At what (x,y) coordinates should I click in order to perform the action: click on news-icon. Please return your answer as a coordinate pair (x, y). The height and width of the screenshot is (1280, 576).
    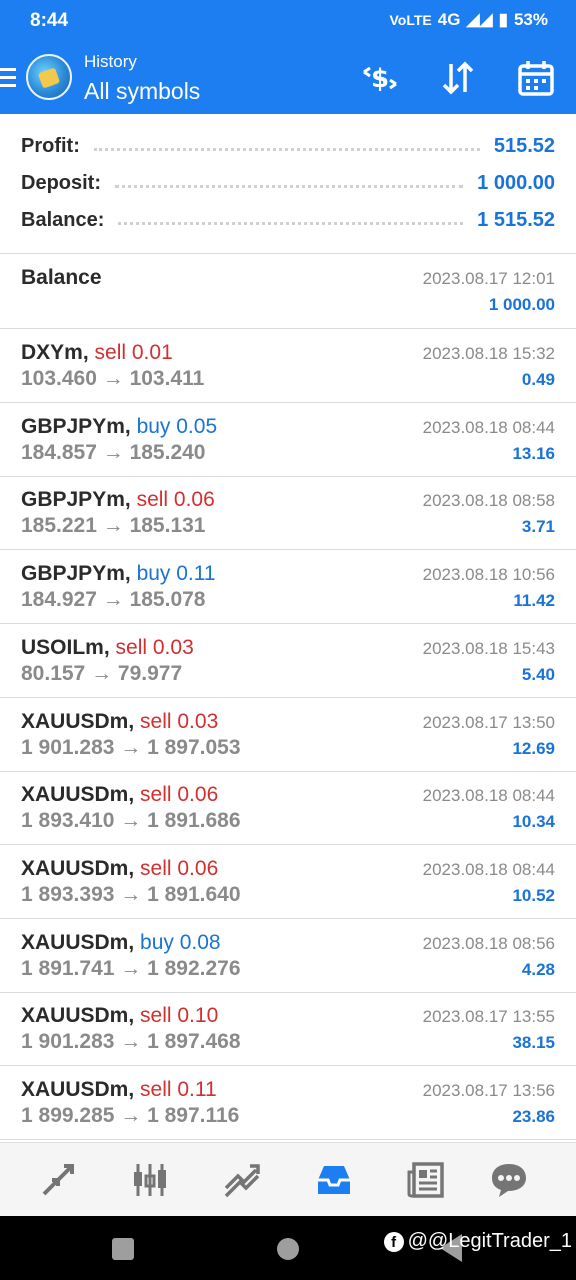
    Looking at the image, I should click on (426, 1180).